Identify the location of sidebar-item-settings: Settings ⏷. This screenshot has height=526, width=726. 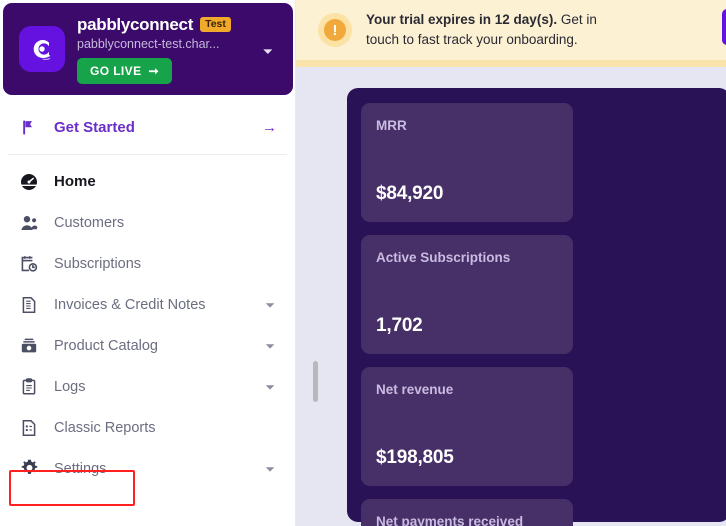
(147, 468).